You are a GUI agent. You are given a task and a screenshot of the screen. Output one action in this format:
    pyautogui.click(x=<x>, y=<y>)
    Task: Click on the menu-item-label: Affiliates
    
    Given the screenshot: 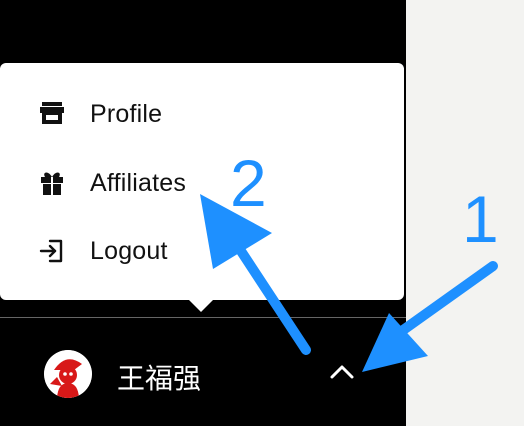 What is the action you would take?
    pyautogui.click(x=138, y=182)
    